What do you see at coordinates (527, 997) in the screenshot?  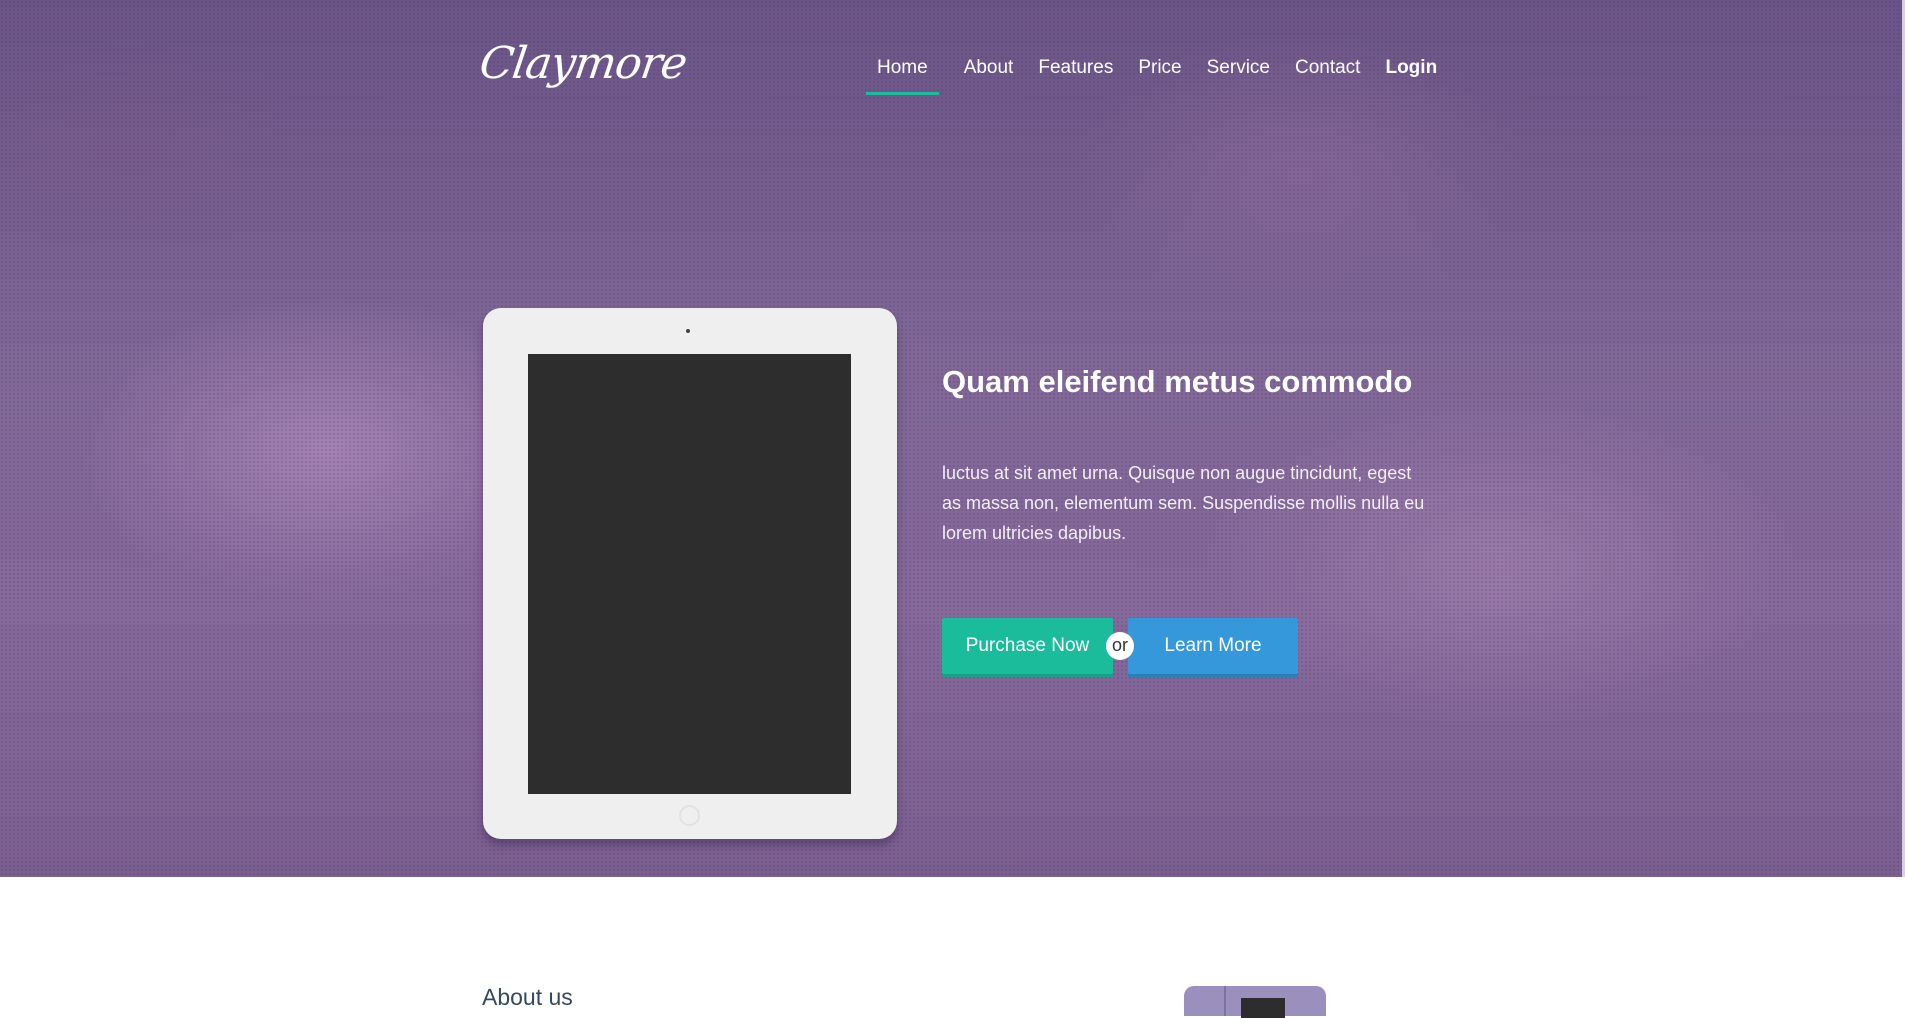 I see `about-section-title: About us` at bounding box center [527, 997].